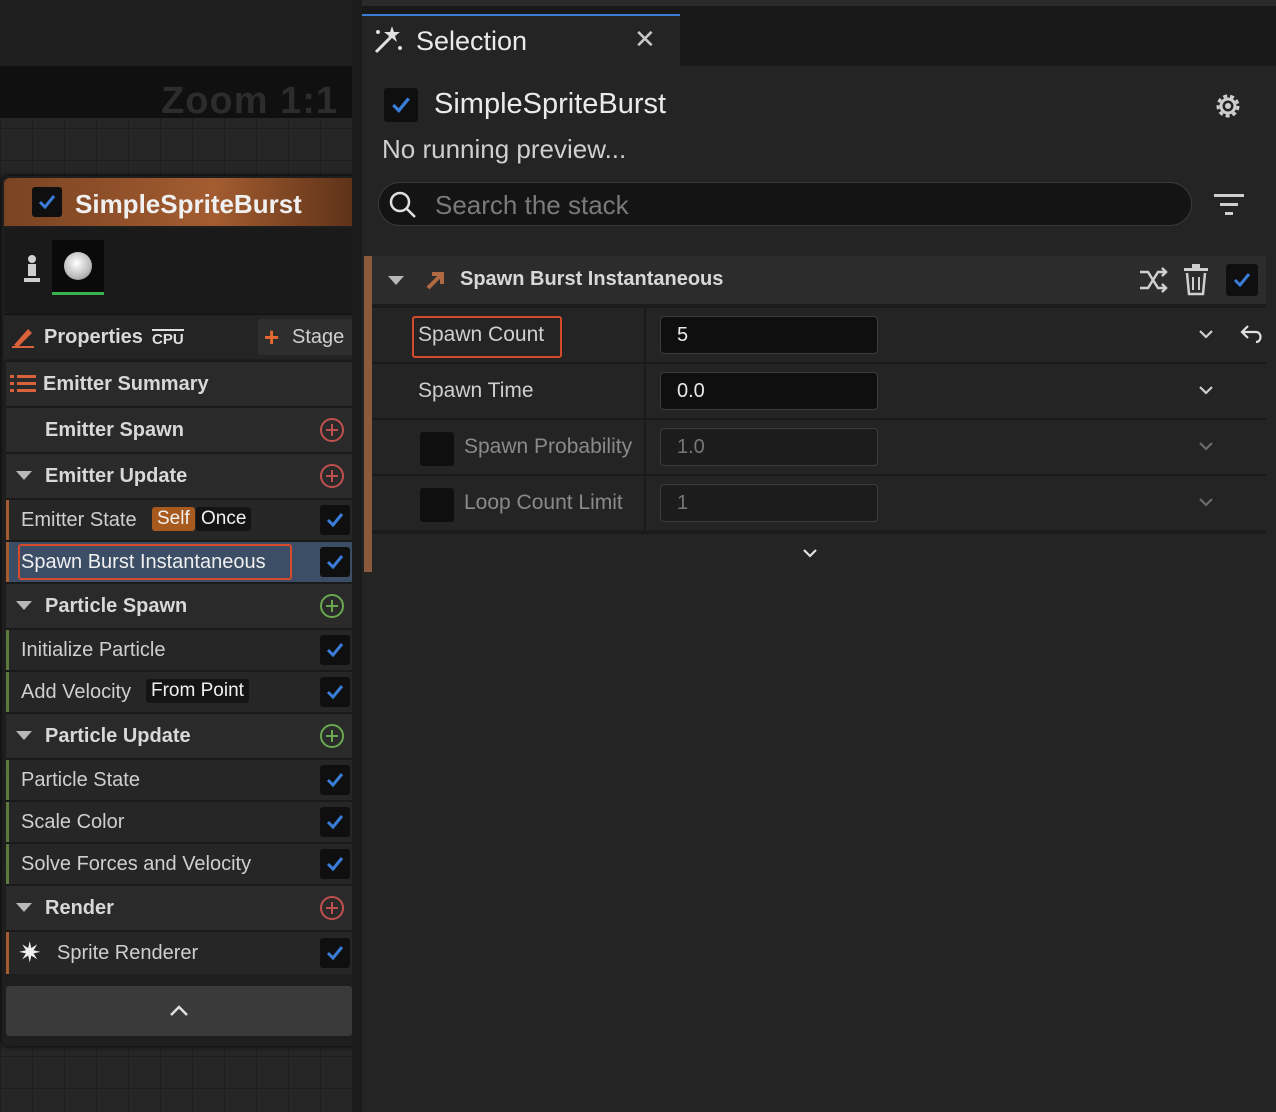 Image resolution: width=1276 pixels, height=1112 pixels. I want to click on module-label: Particle State, so click(80, 780).